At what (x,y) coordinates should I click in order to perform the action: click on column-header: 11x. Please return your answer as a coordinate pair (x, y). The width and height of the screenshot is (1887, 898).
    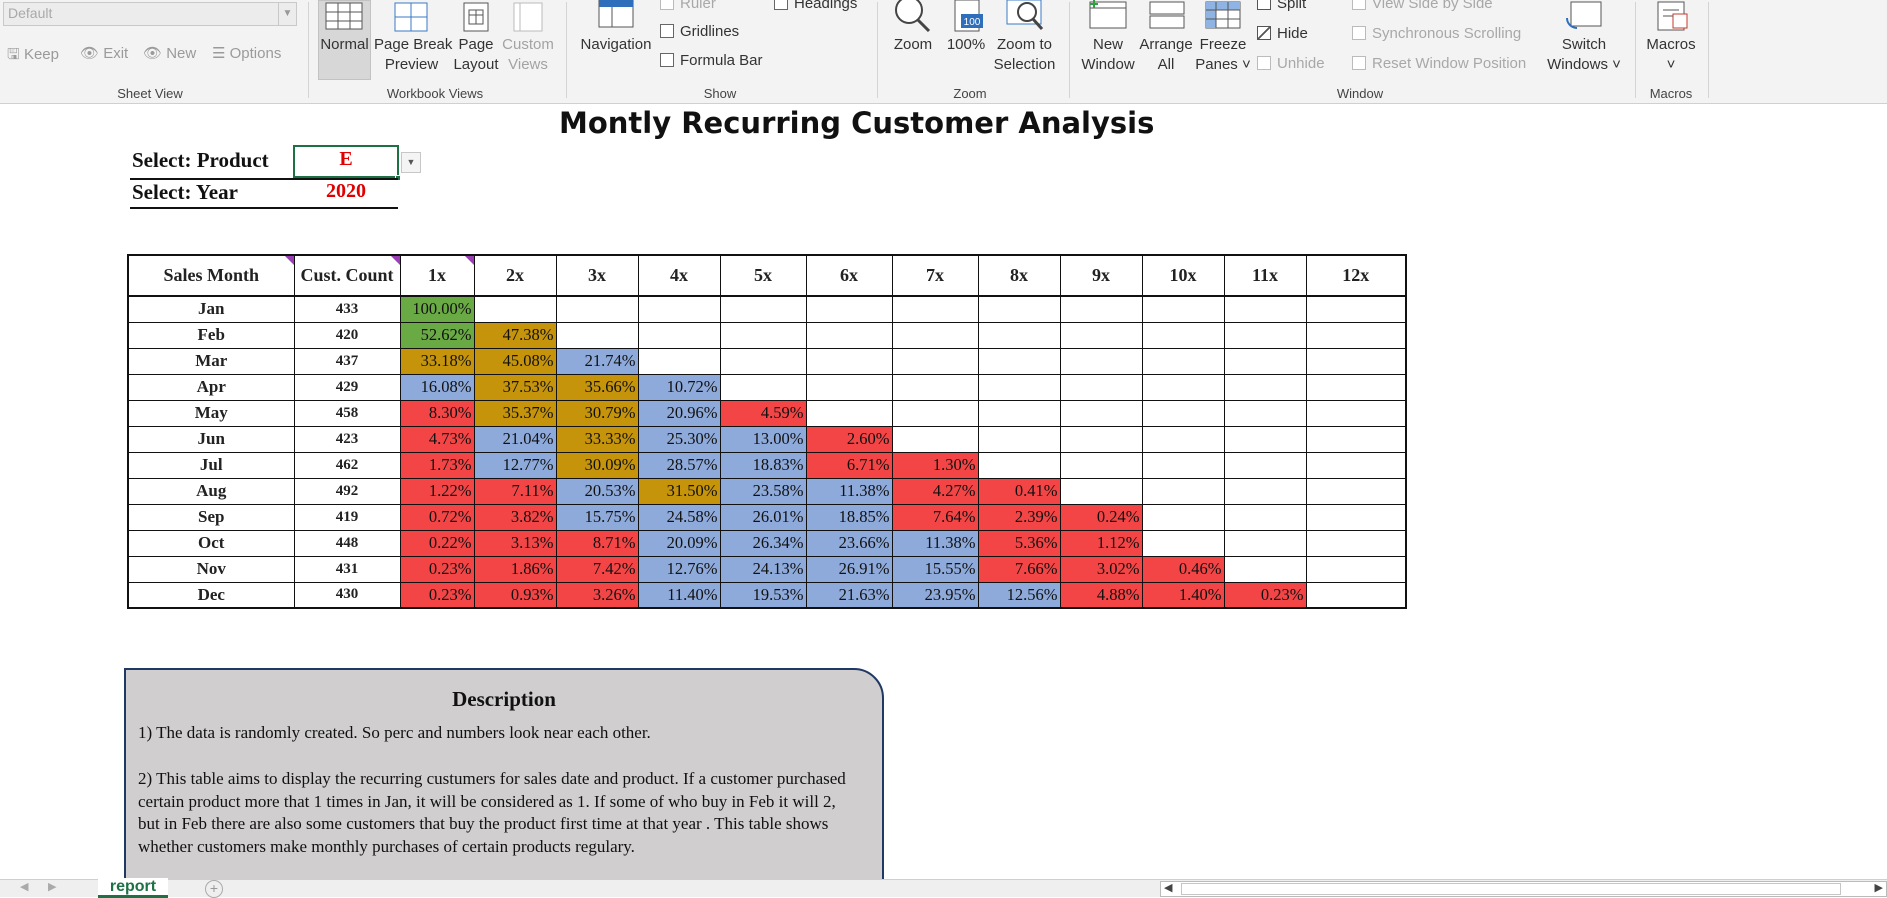
    Looking at the image, I should click on (1265, 275).